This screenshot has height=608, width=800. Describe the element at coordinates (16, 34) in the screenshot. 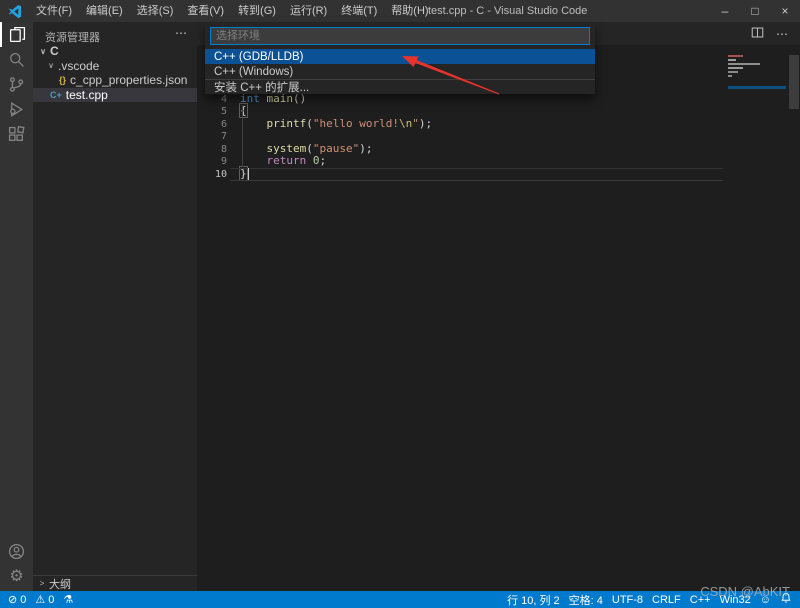

I see `explorer-icon` at that location.